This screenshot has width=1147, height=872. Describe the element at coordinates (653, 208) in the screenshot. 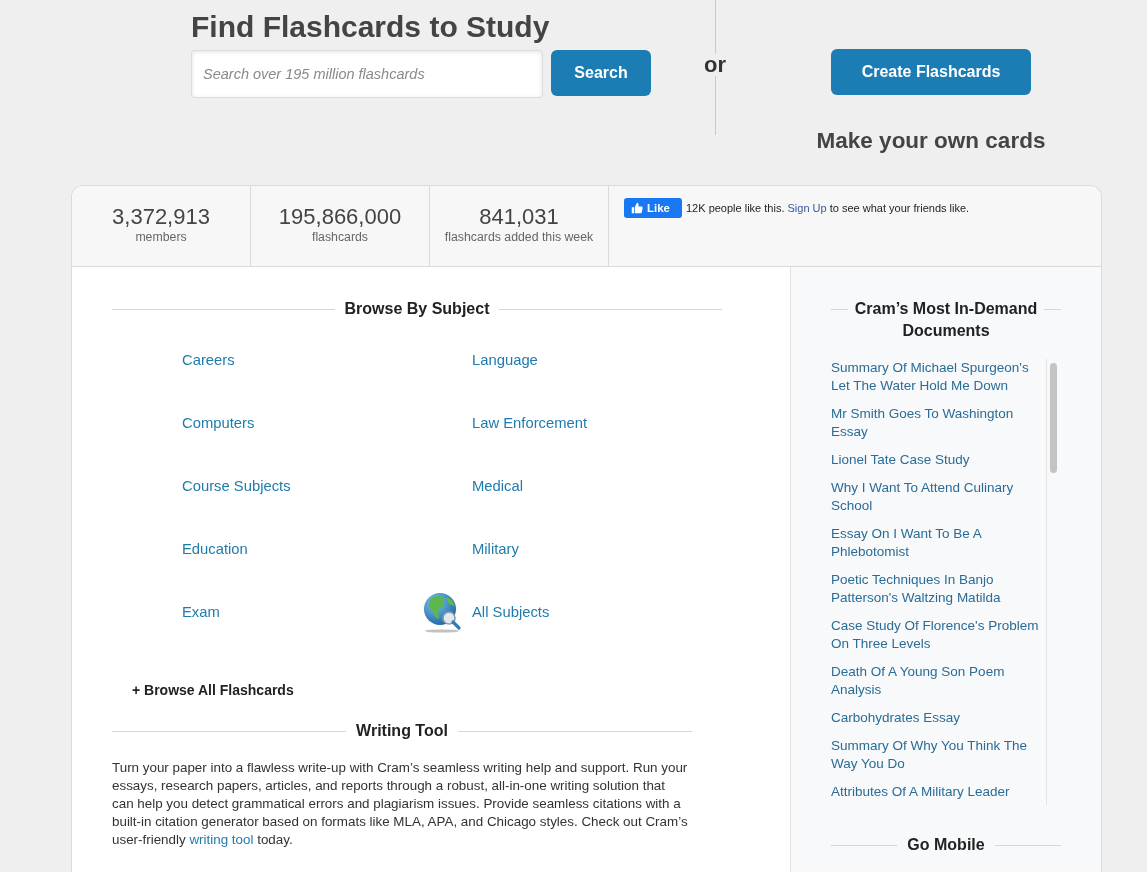

I see `like-button: Like` at that location.